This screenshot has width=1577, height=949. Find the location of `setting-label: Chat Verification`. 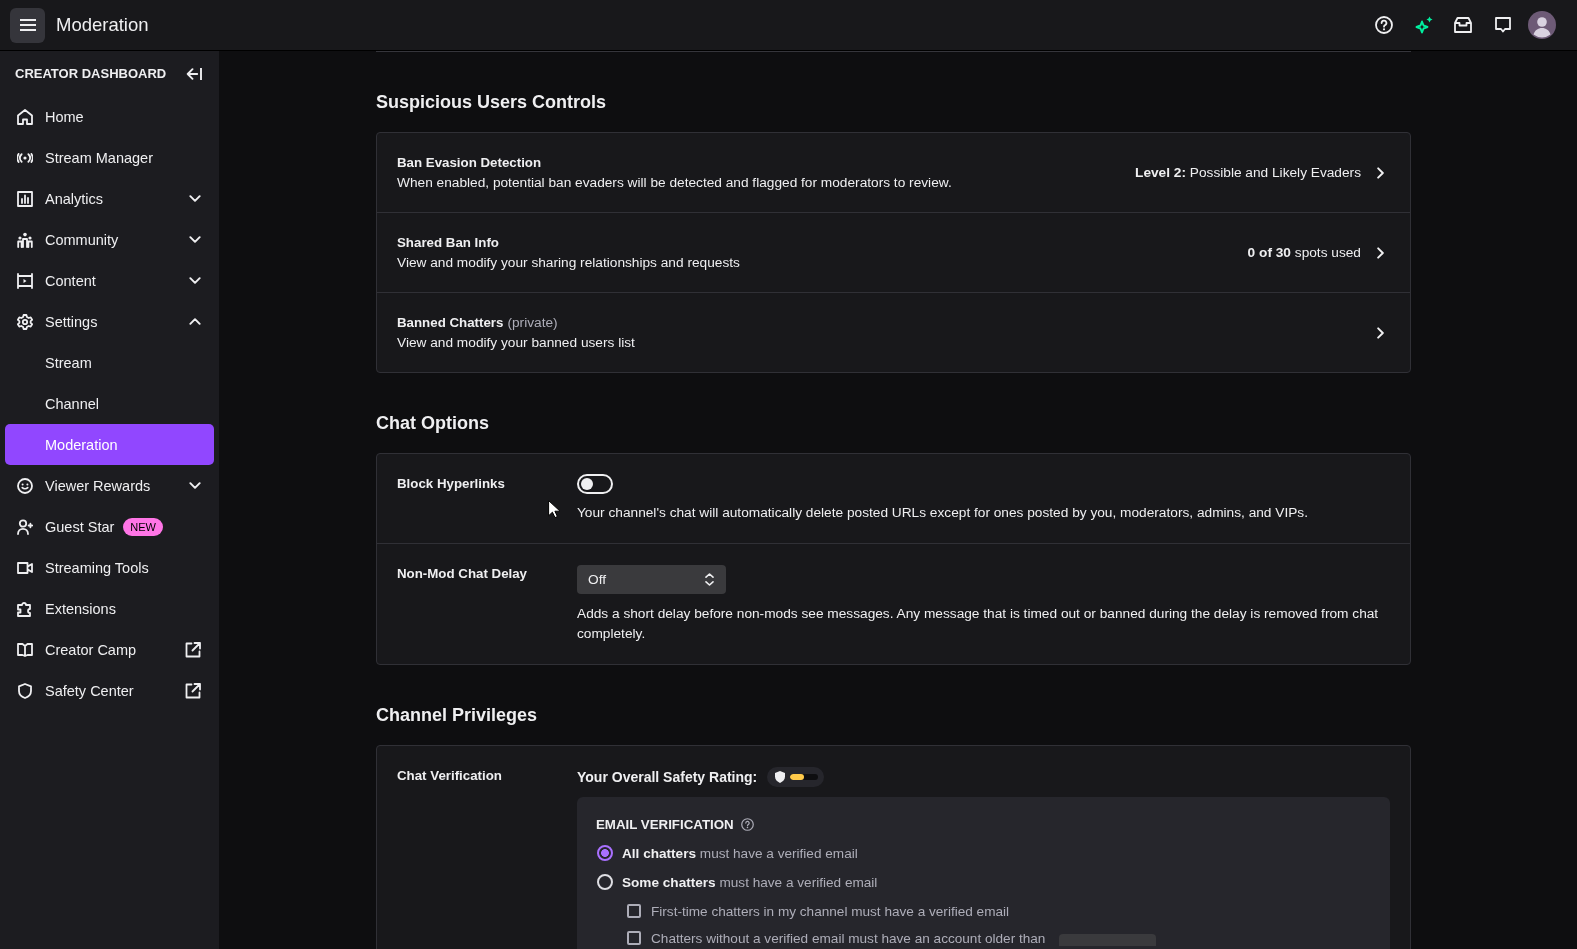

setting-label: Chat Verification is located at coordinates (449, 776).